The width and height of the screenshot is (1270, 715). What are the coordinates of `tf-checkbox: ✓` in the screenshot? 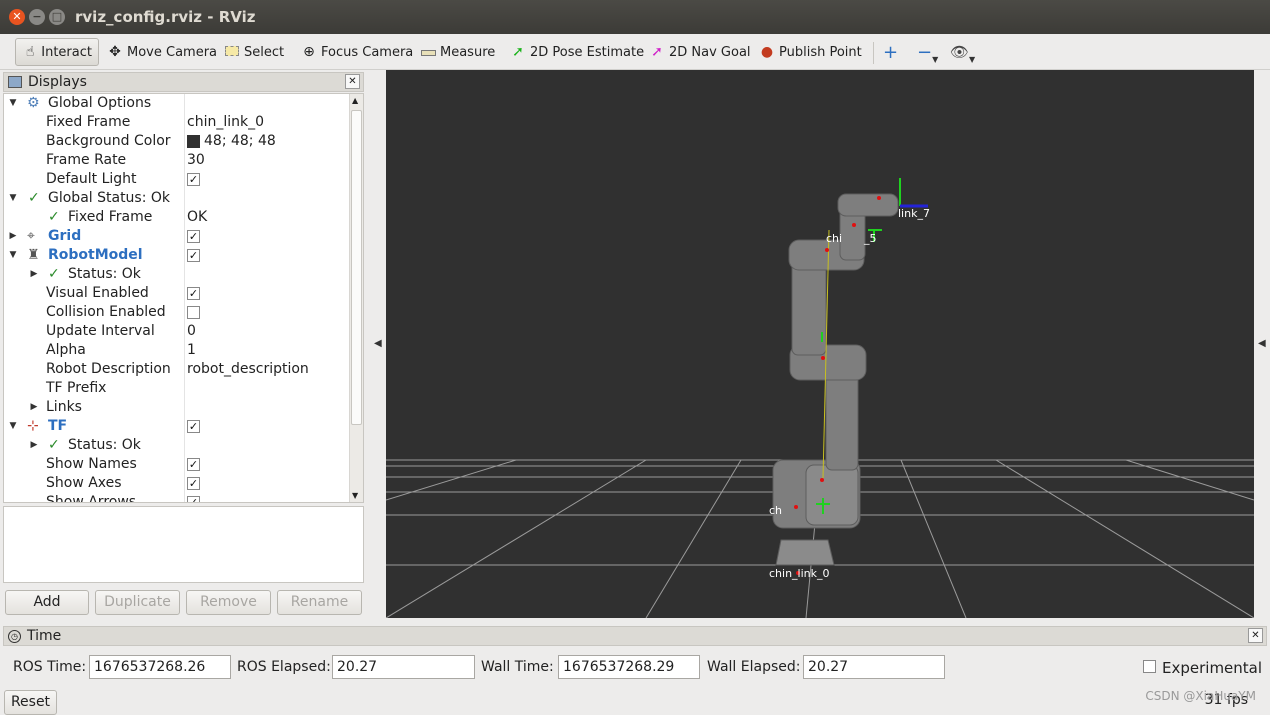 It's located at (193, 426).